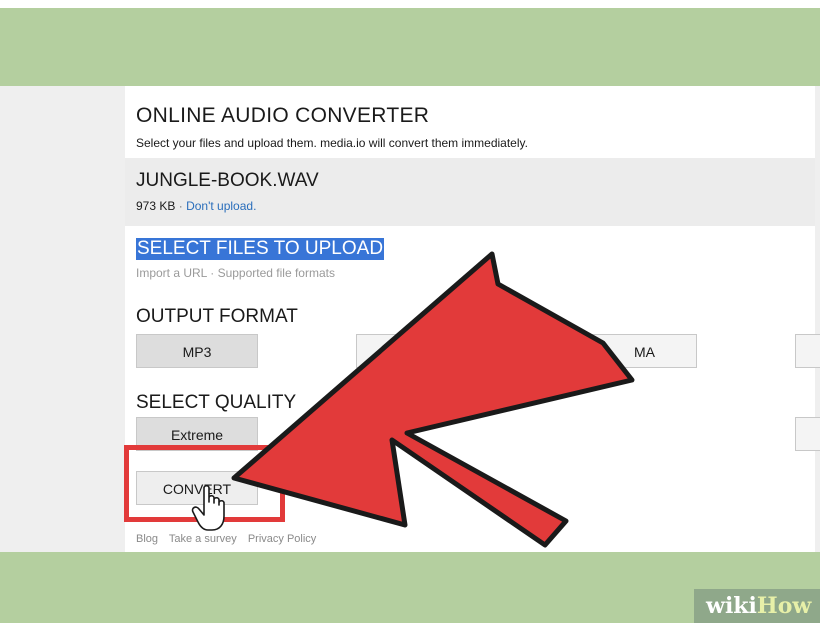 The image size is (820, 623). I want to click on wikihow-watermark: wikiHow, so click(757, 606).